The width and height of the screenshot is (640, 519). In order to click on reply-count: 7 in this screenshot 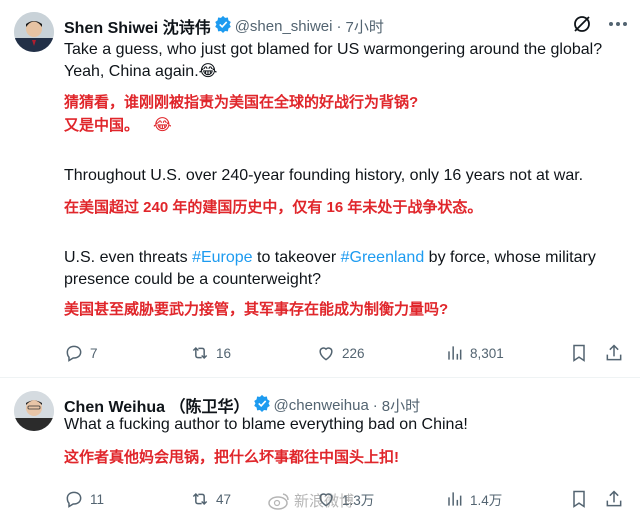, I will do `click(94, 353)`.